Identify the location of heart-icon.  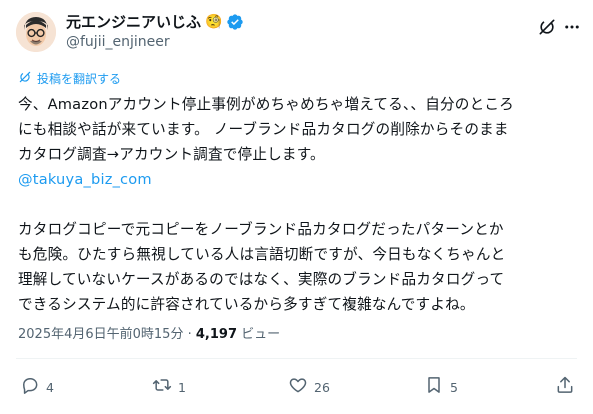
(298, 388).